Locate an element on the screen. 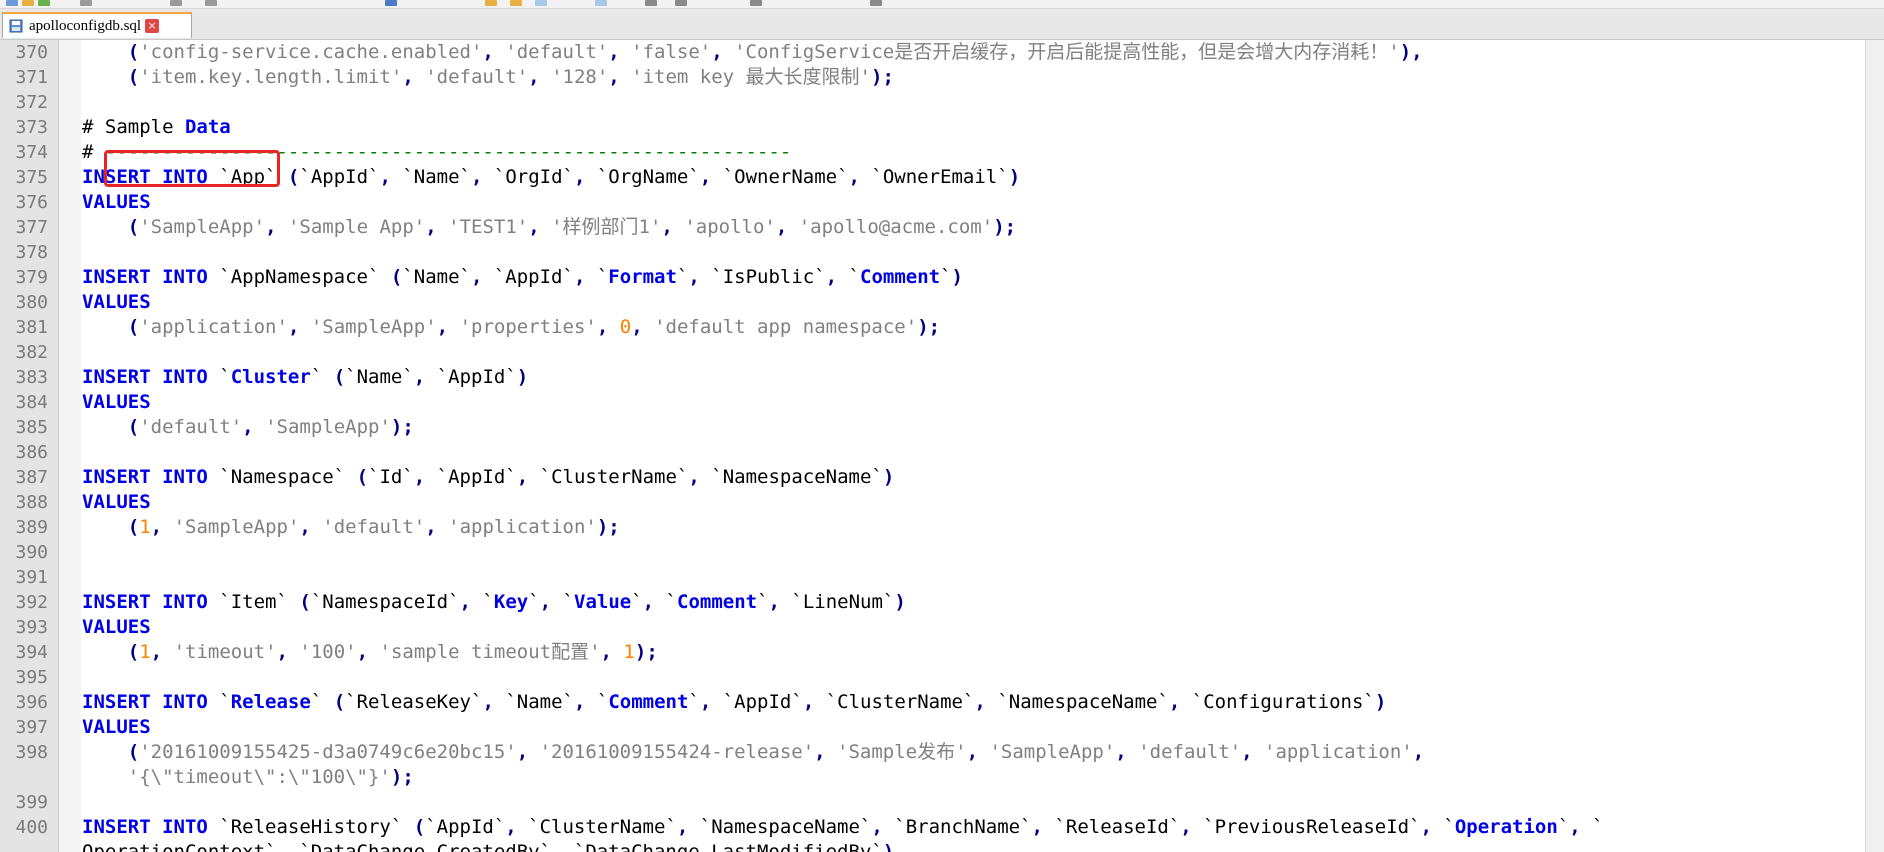 The height and width of the screenshot is (852, 1884). code-line: 373 # Sample Data is located at coordinates (942, 127).